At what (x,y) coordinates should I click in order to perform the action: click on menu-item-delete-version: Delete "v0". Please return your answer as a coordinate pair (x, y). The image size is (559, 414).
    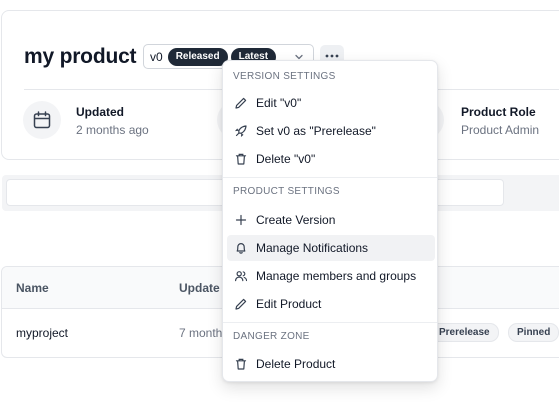
    Looking at the image, I should click on (331, 159).